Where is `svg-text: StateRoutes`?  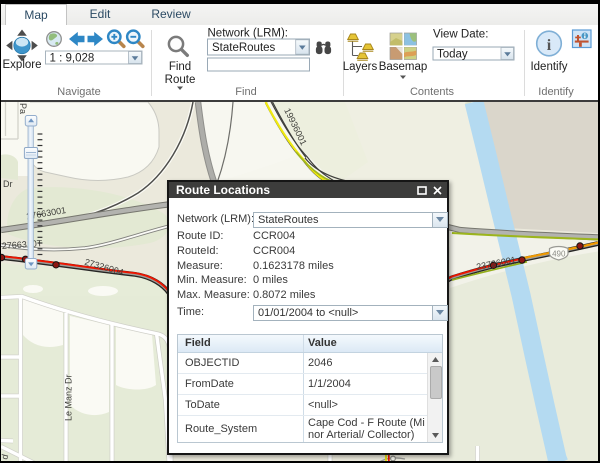
svg-text: StateRoutes is located at coordinates (244, 48).